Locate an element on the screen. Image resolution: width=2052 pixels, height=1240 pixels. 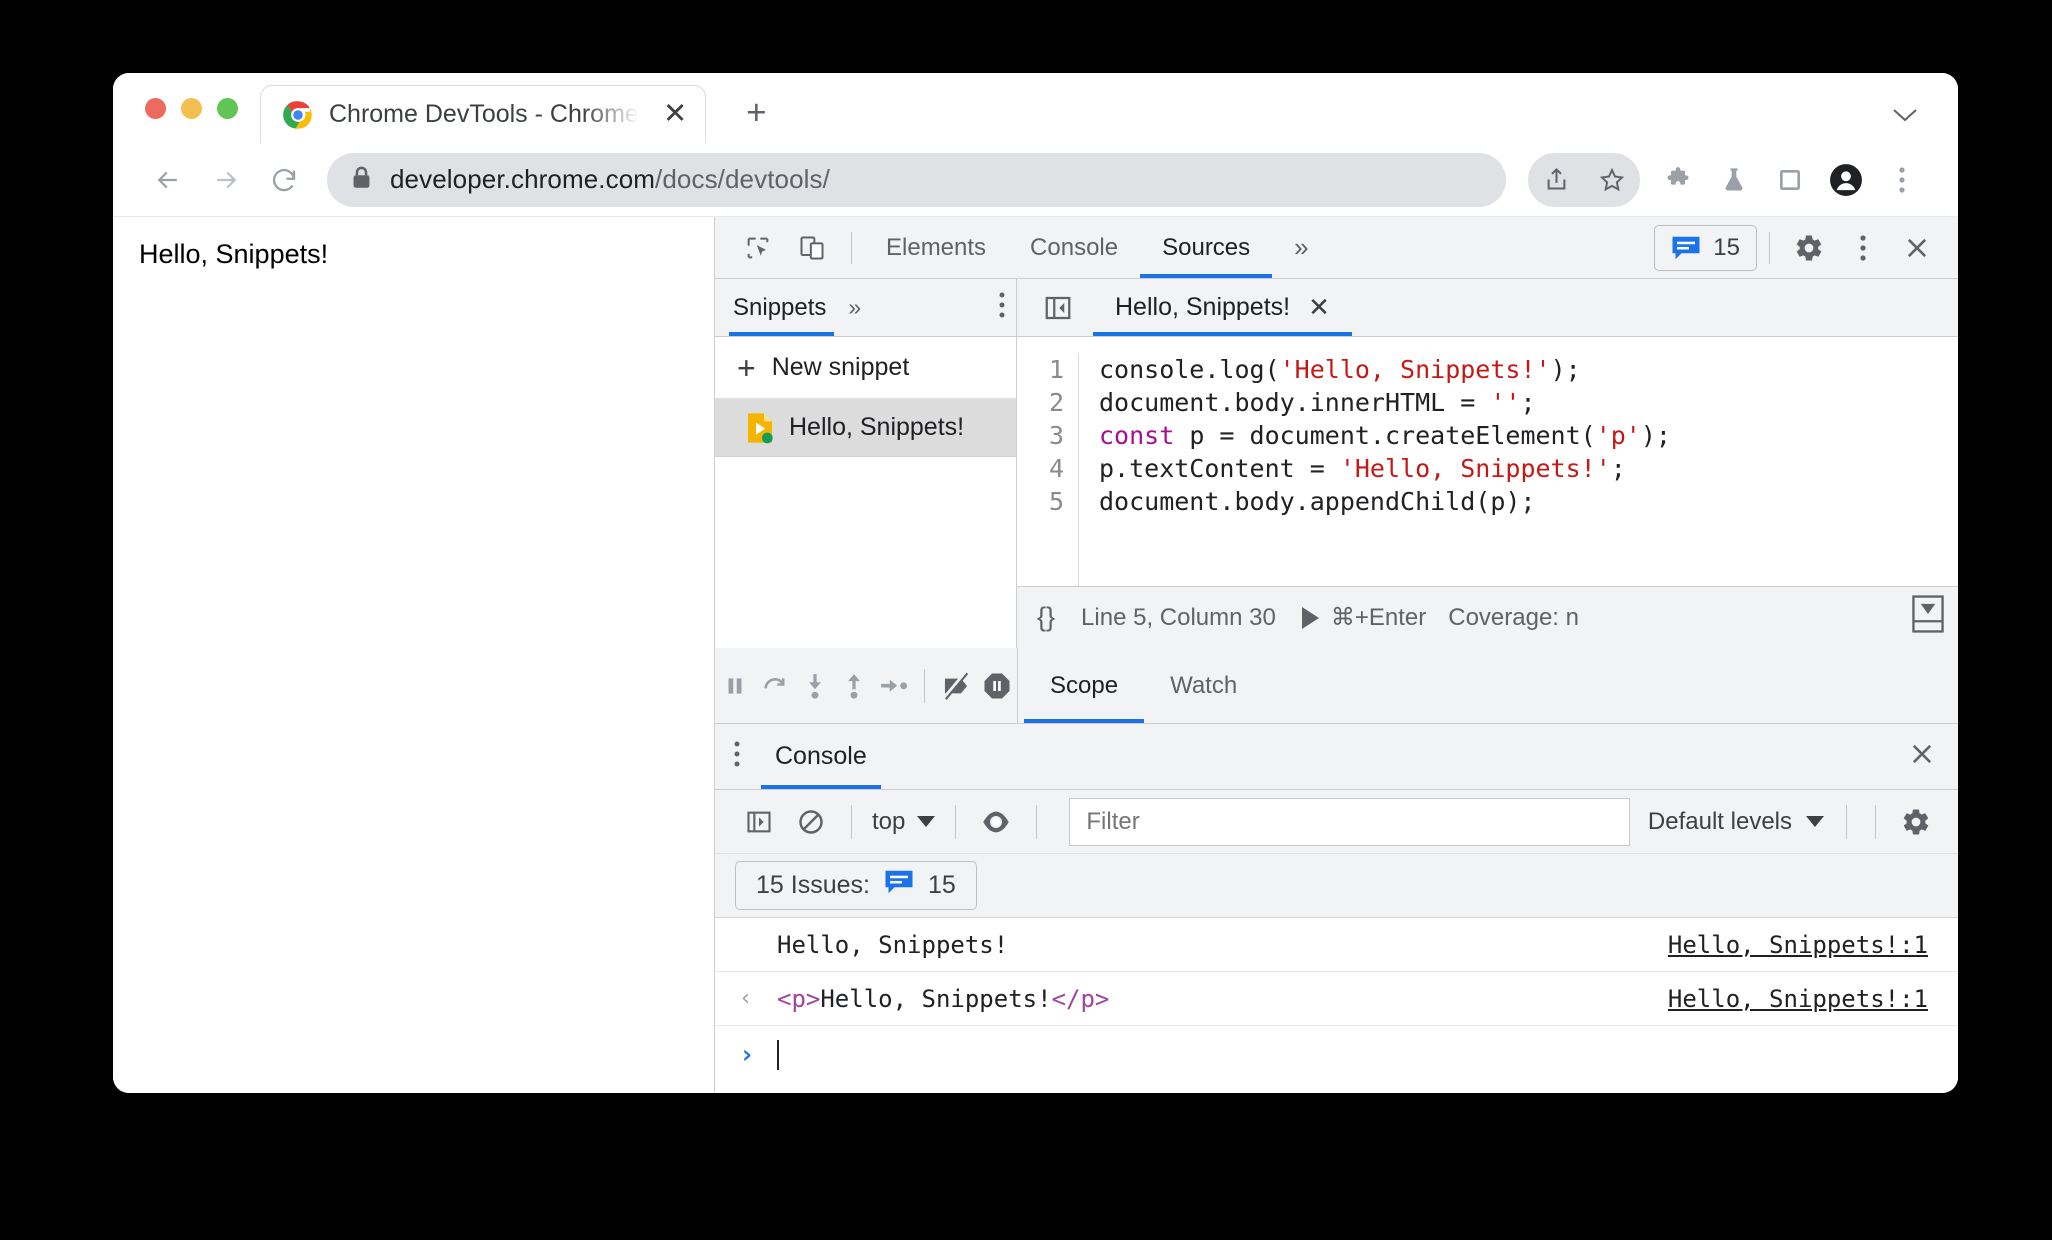
new-snippet-button: + New snippet is located at coordinates (865, 368).